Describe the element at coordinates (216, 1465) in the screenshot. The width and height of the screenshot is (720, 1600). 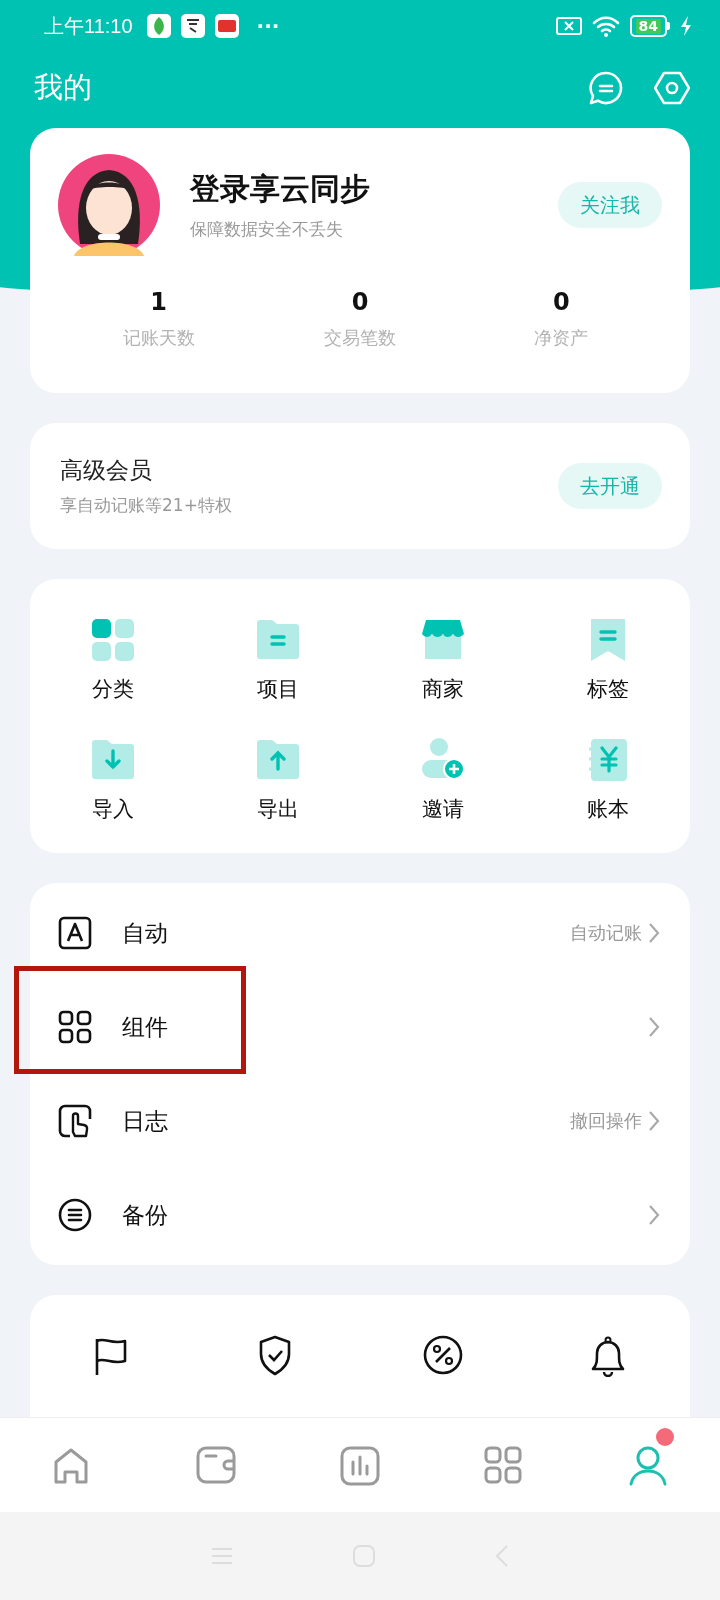
I see `wallet-icon` at that location.